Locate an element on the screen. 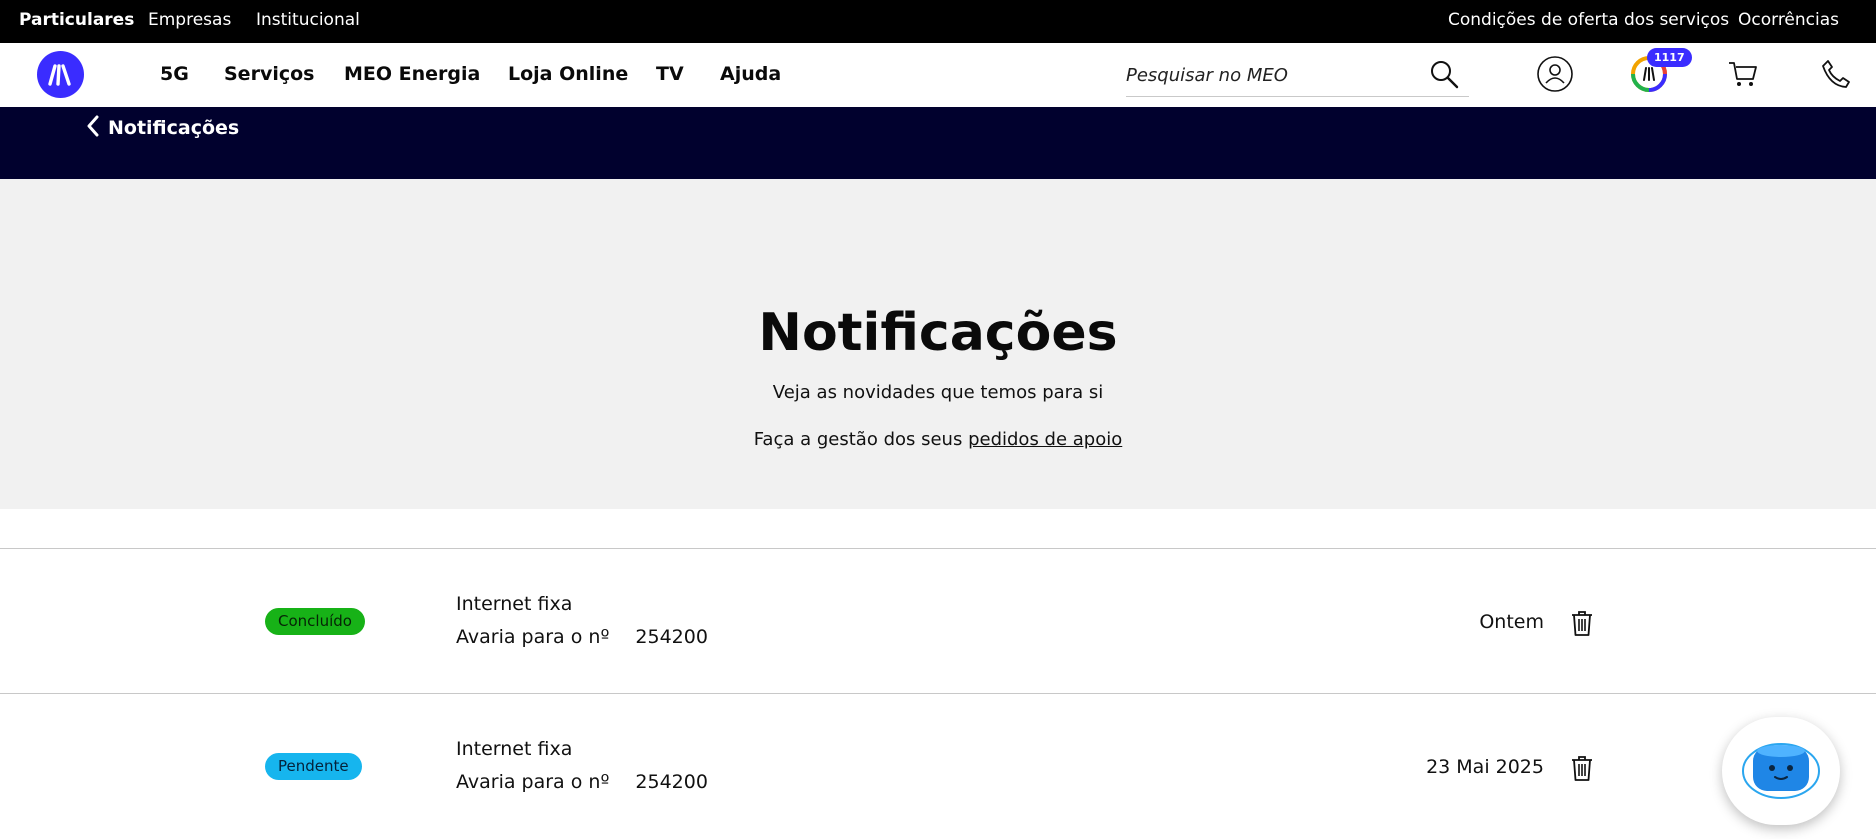 The image size is (1876, 839). segment-link-institucional: Institucional is located at coordinates (308, 21).